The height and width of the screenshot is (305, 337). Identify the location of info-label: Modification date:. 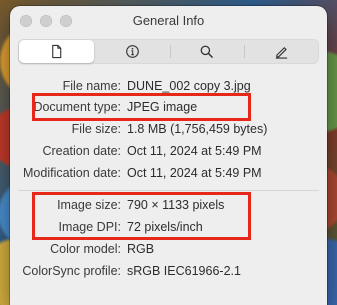
(72, 173).